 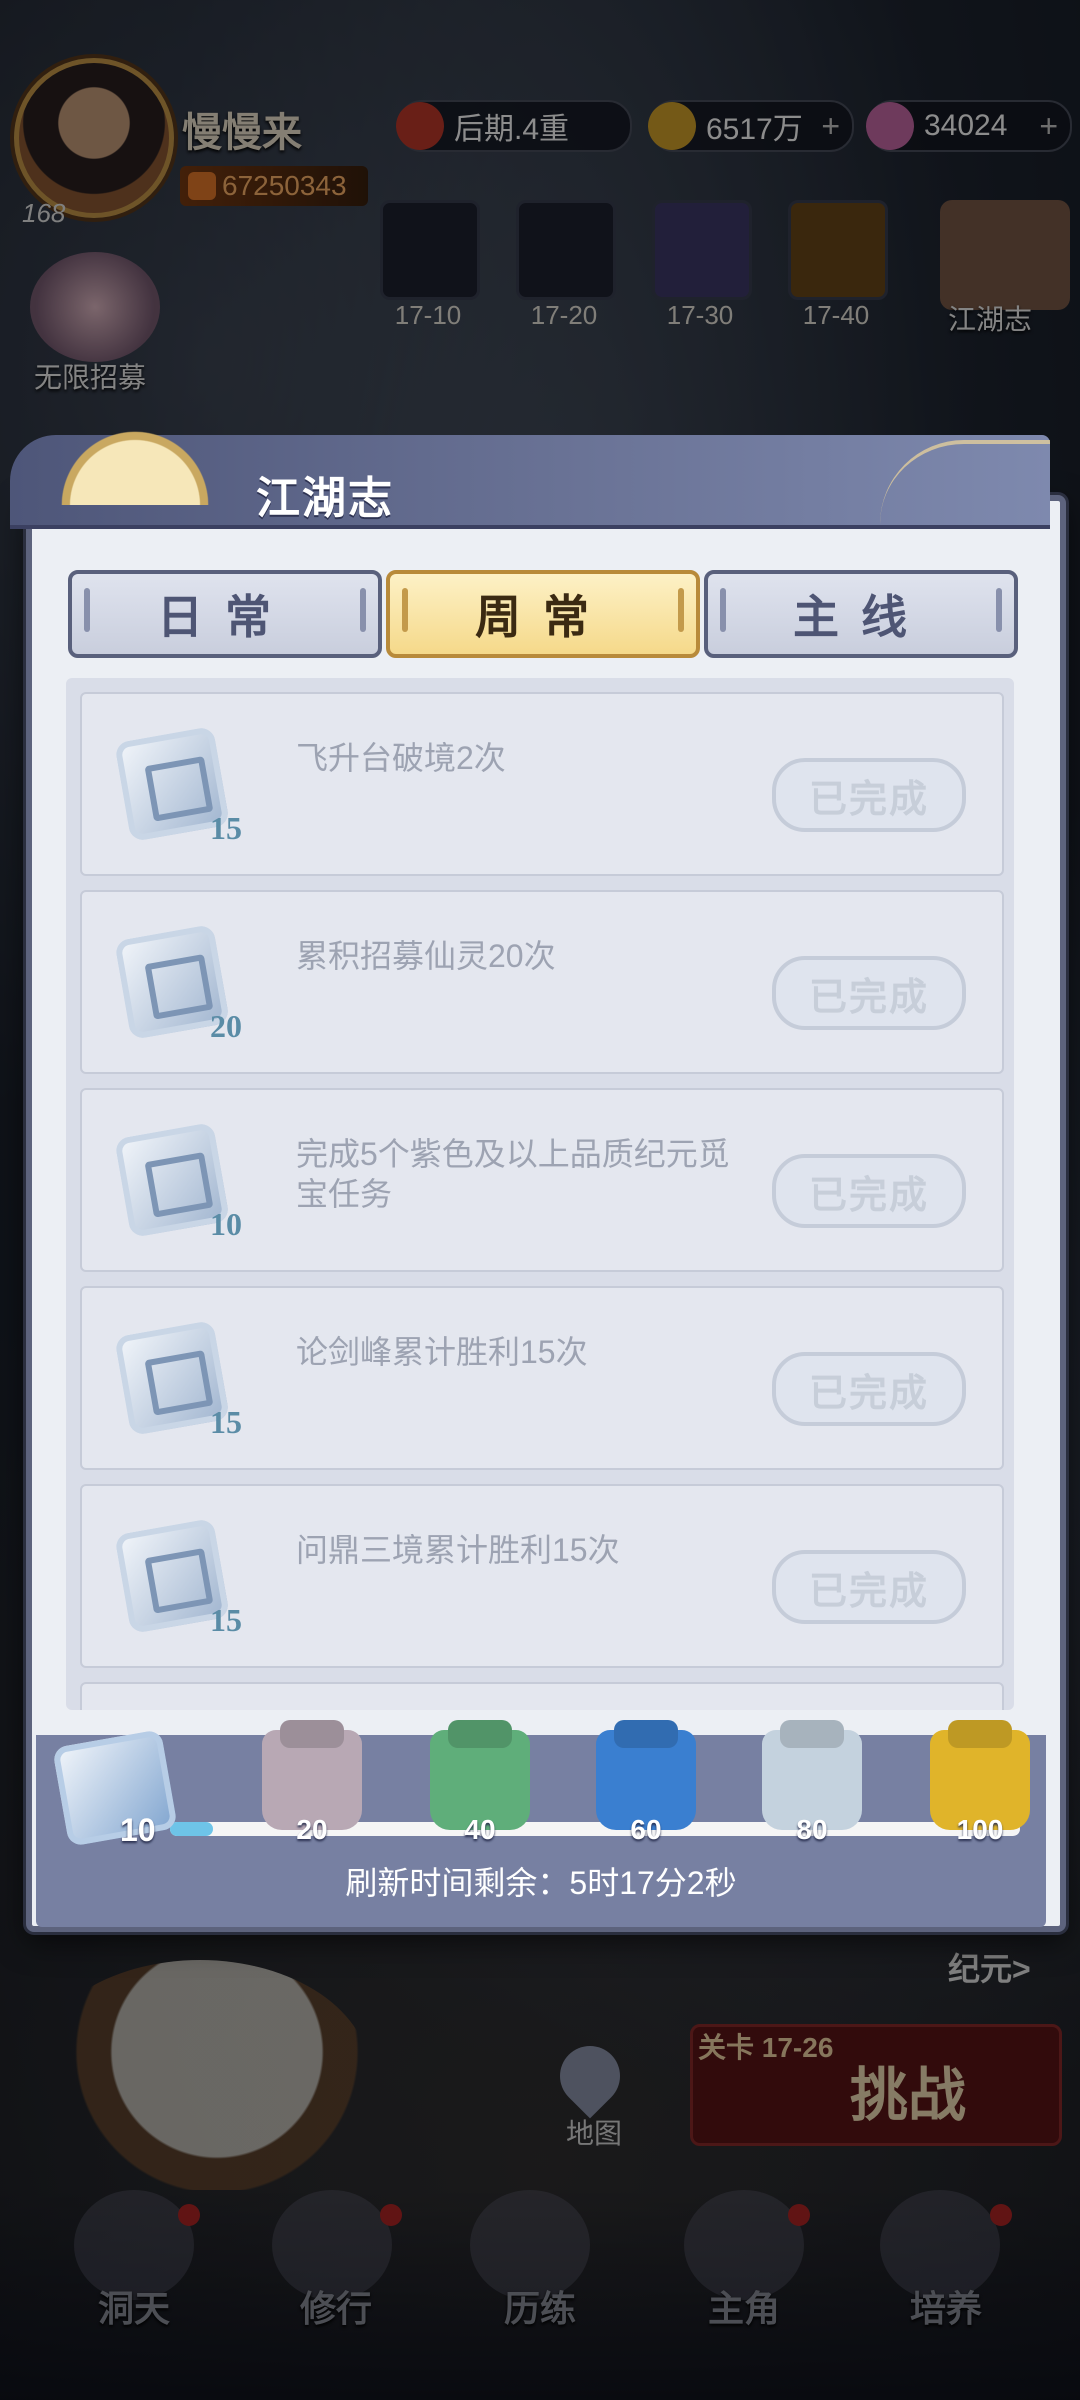 I want to click on task-title: 论剑峰累计胜利15次, so click(x=442, y=1352).